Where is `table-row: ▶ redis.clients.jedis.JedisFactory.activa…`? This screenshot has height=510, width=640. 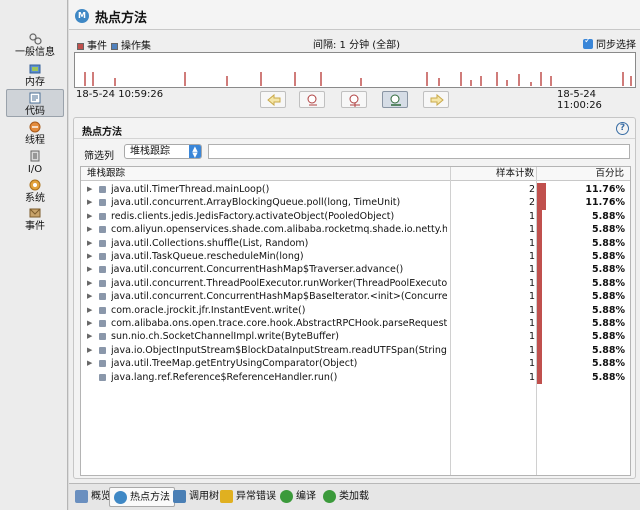 table-row: ▶ redis.clients.jedis.JedisFactory.activa… is located at coordinates (355, 216).